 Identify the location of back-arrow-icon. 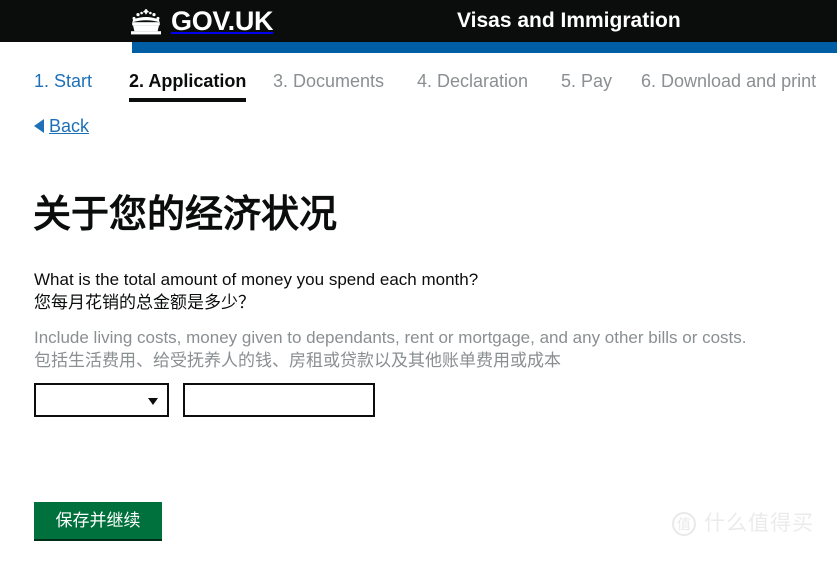
(39, 126).